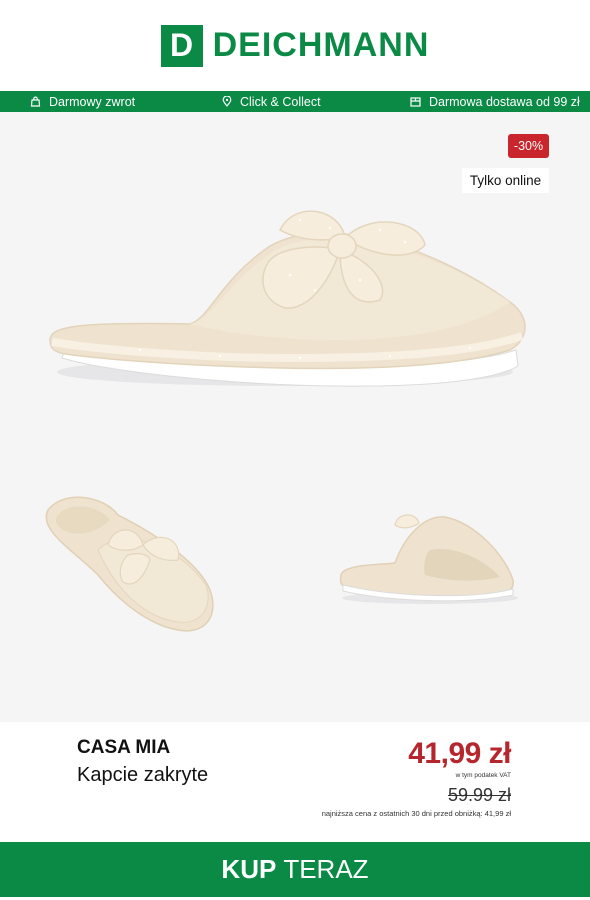 This screenshot has width=590, height=900. Describe the element at coordinates (479, 795) in the screenshot. I see `old-price: 59.99 zł` at that location.